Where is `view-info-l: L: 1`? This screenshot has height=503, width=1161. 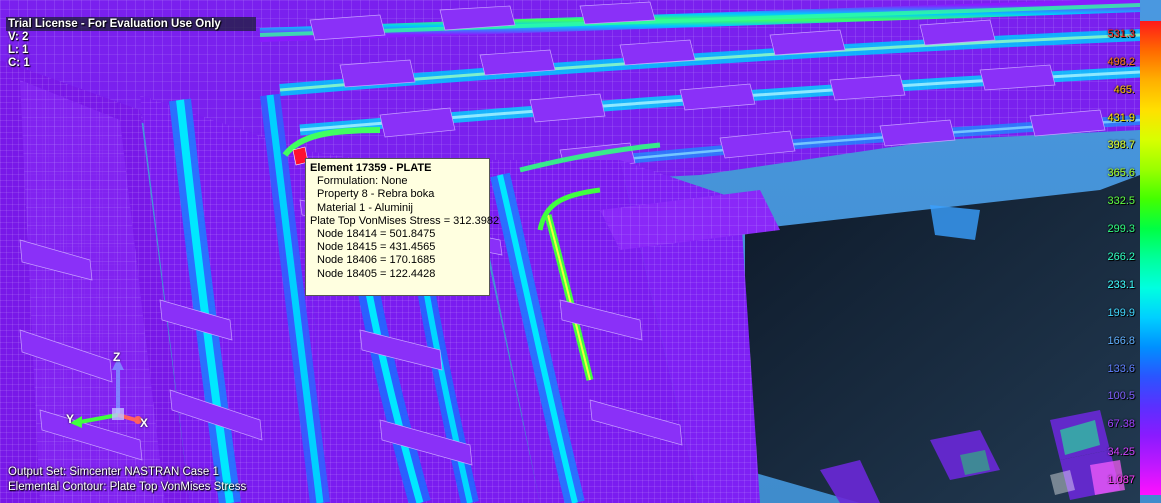
view-info-l: L: 1 is located at coordinates (18, 50).